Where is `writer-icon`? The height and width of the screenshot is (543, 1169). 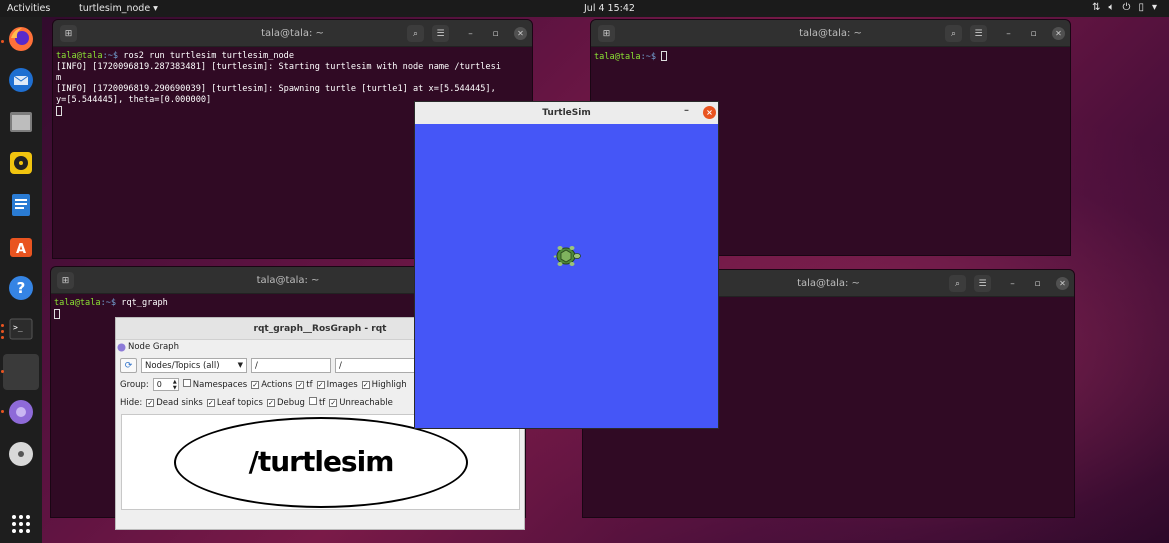
writer-icon is located at coordinates (21, 205).